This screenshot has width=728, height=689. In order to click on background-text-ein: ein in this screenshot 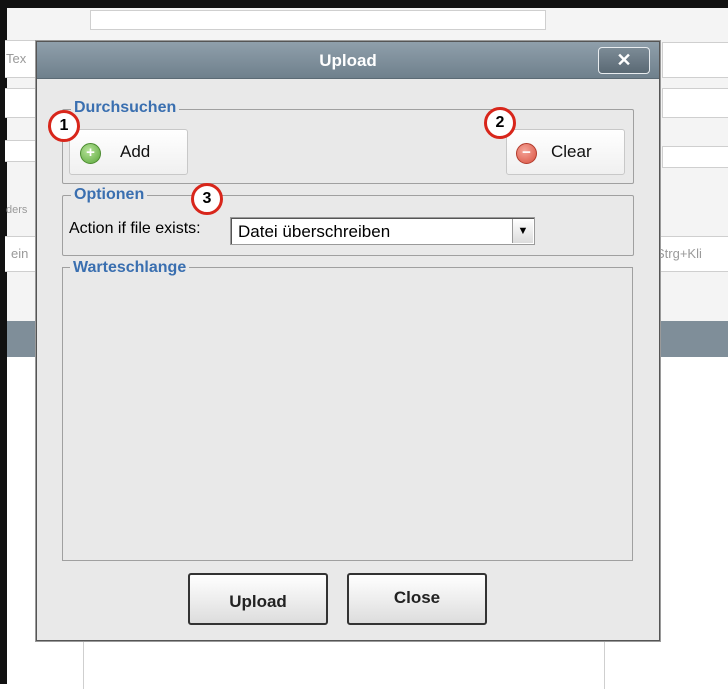, I will do `click(20, 253)`.